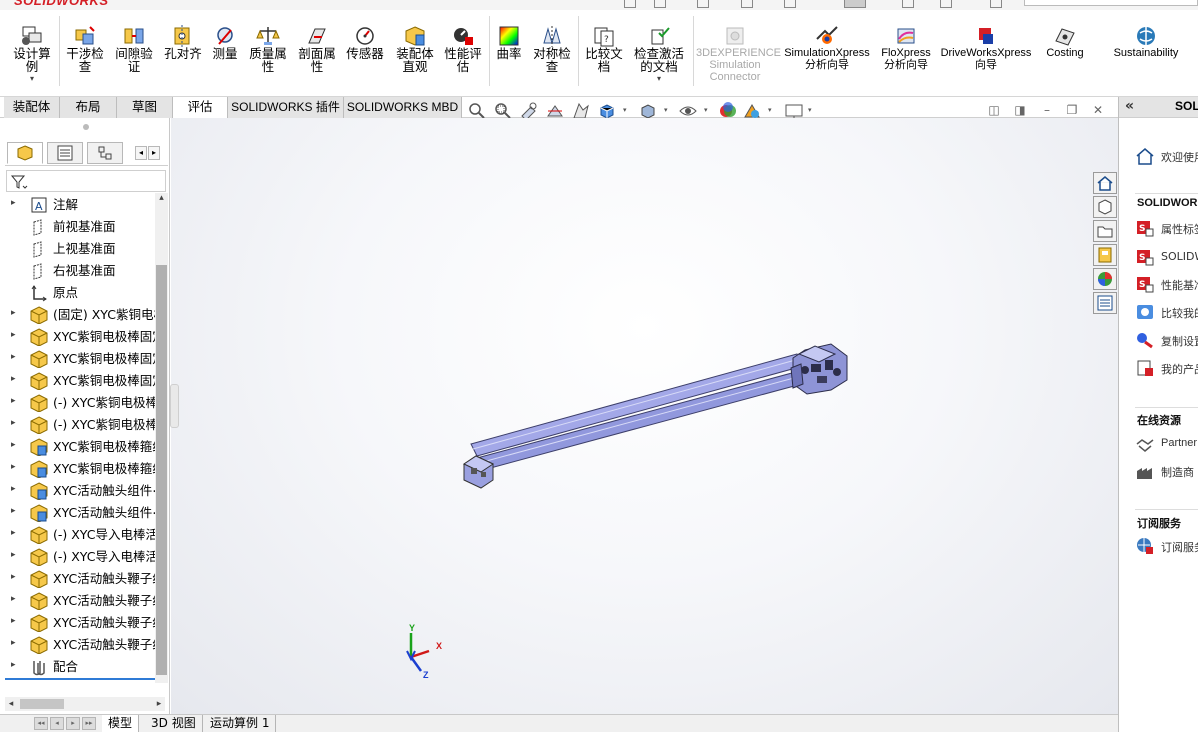 The width and height of the screenshot is (1198, 732). I want to click on tab-sketch: 草图, so click(145, 107).